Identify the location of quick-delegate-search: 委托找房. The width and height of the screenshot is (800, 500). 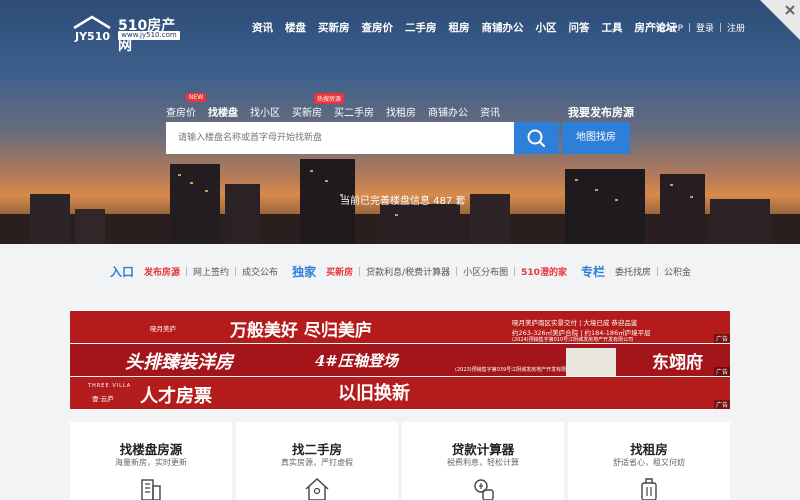
(633, 271).